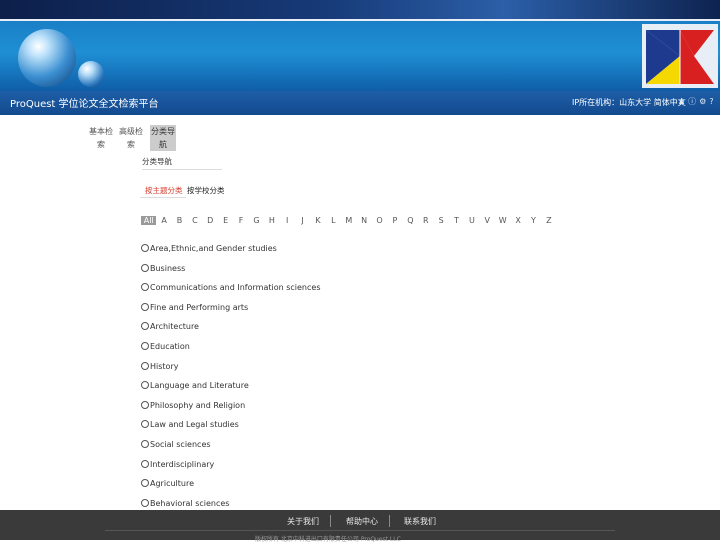 The image size is (720, 543). What do you see at coordinates (225, 220) in the screenshot?
I see `letter-filter-e: E` at bounding box center [225, 220].